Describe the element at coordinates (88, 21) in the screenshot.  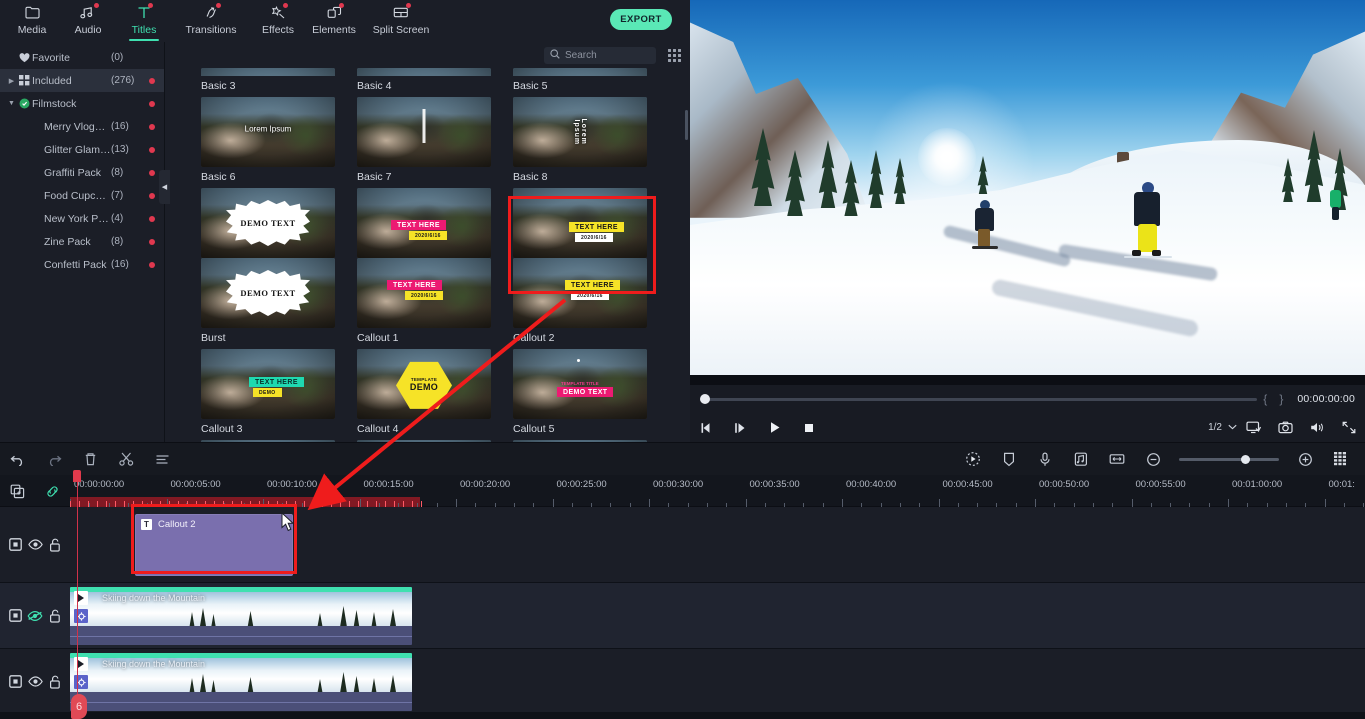
I see `nav-tab-audio: Audio` at that location.